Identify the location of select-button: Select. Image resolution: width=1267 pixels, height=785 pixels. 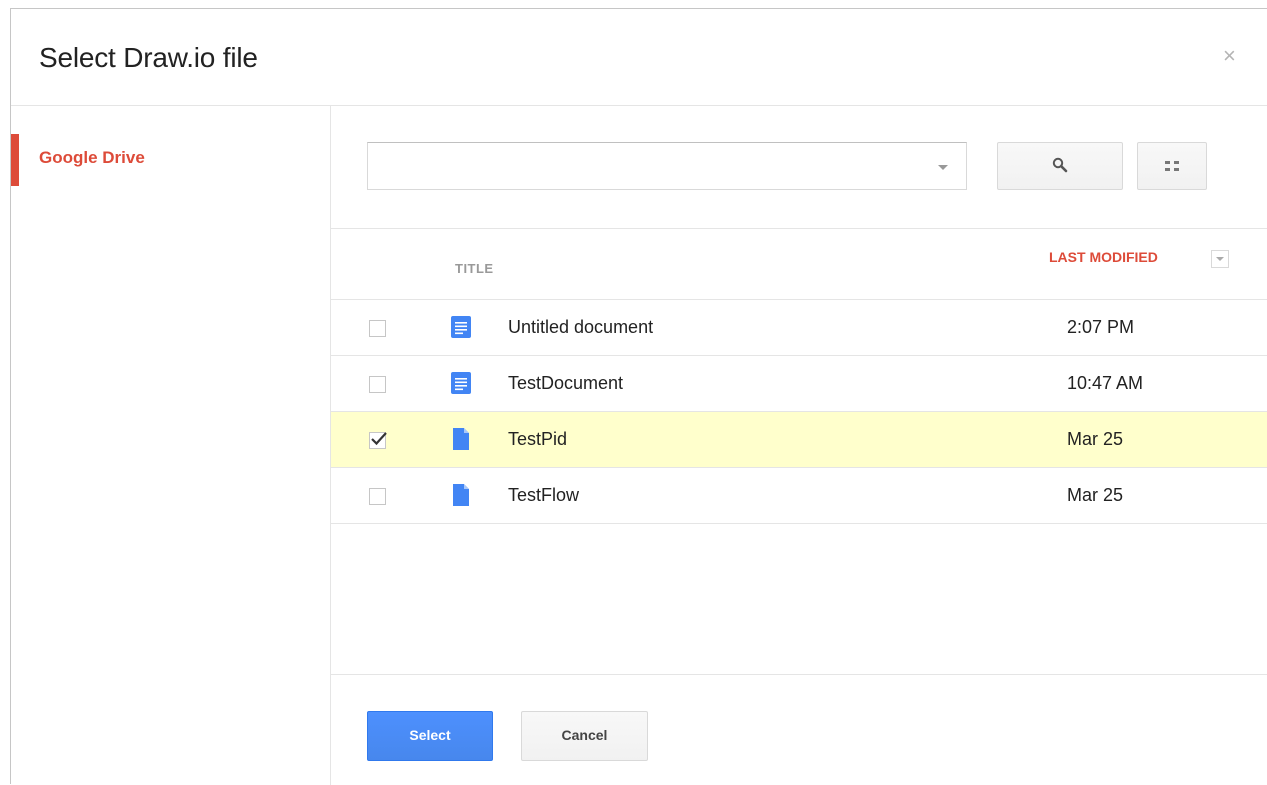
(430, 736).